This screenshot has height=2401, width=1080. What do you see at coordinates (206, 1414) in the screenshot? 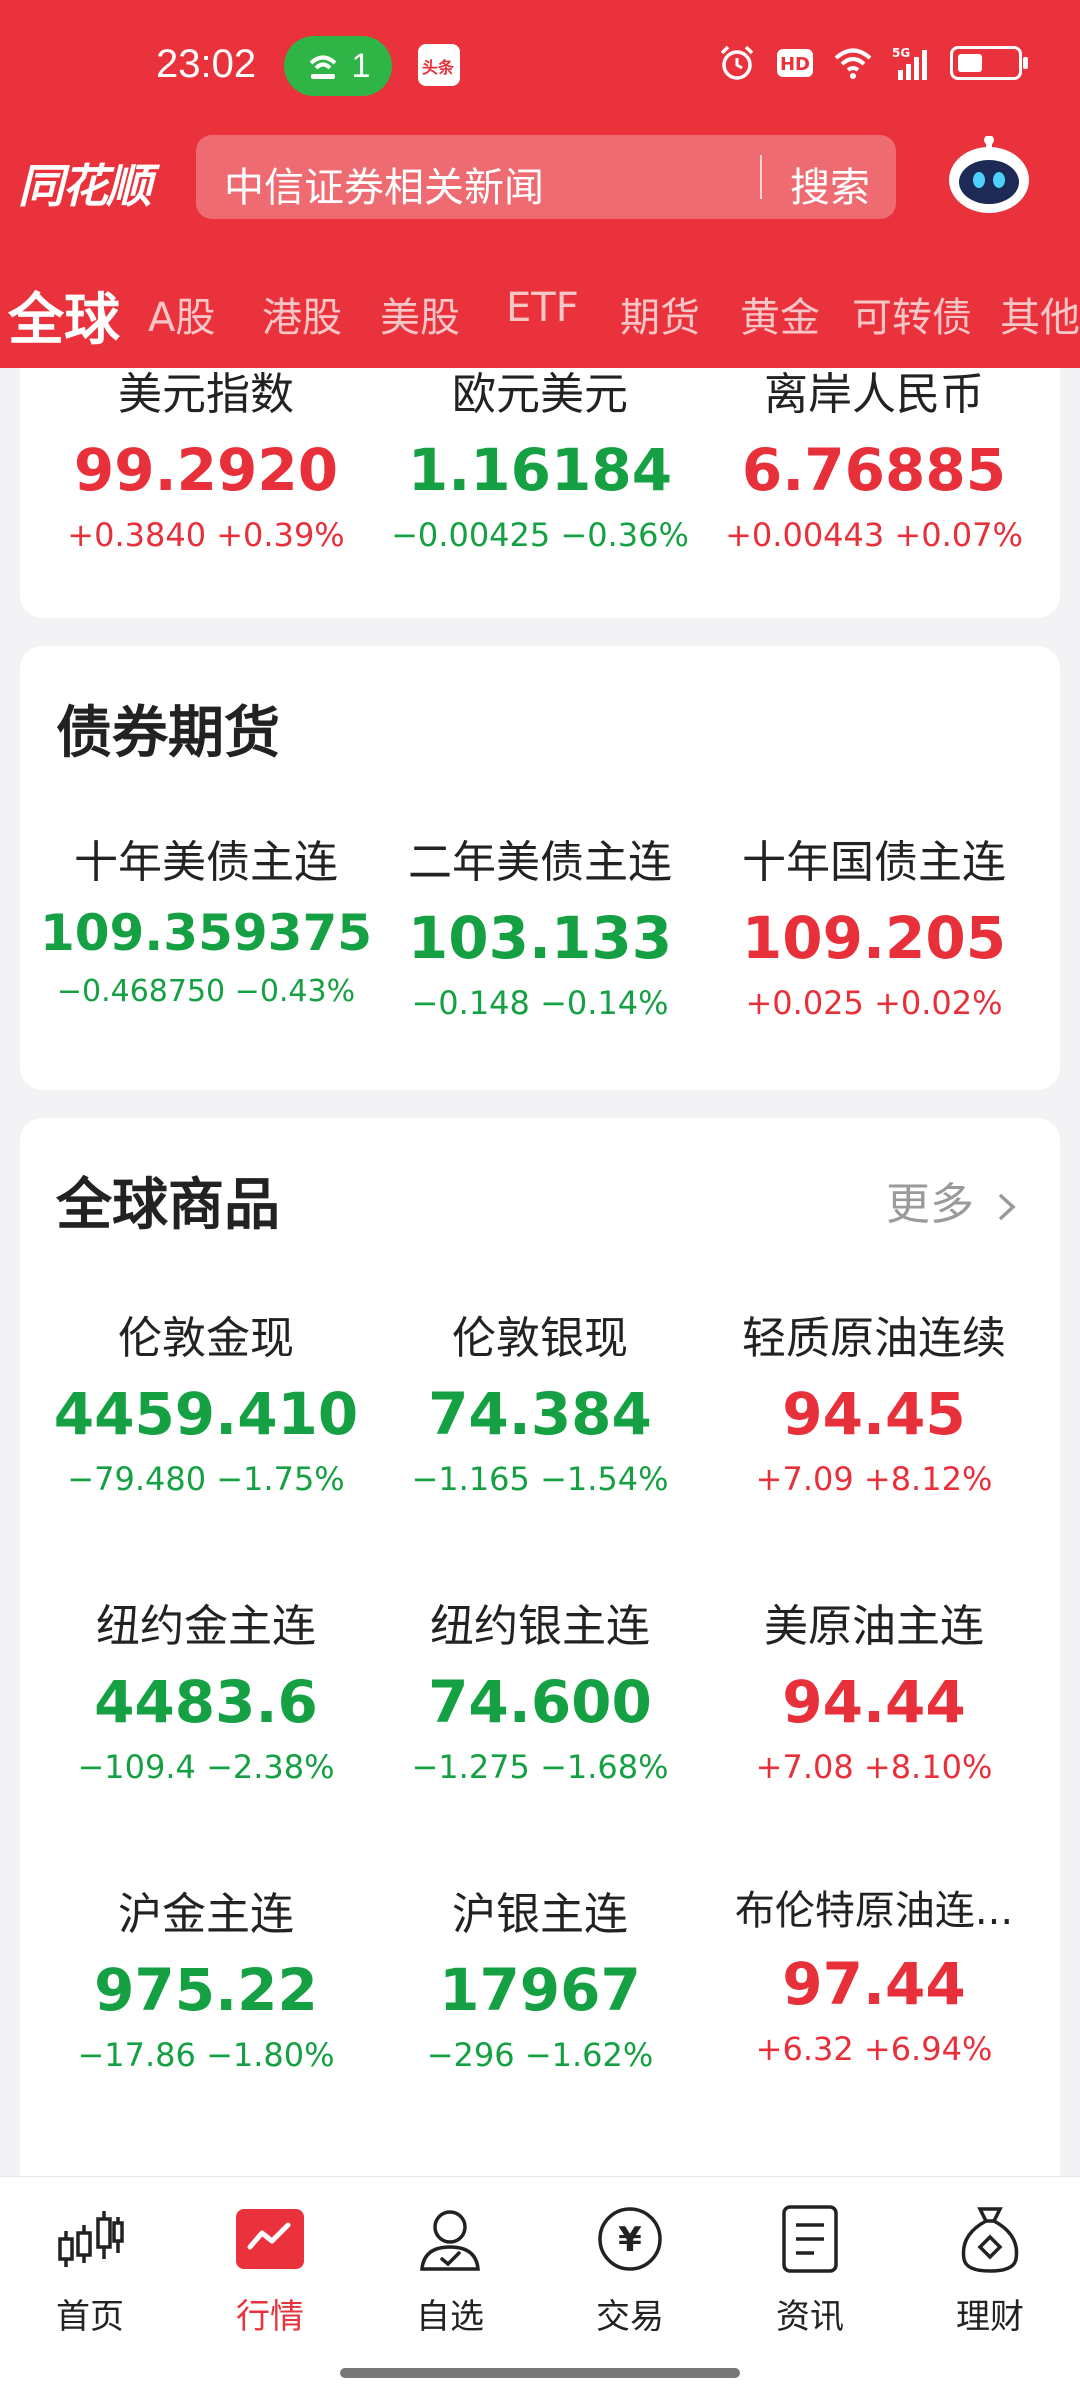
I see `quote-value: 4459.410` at bounding box center [206, 1414].